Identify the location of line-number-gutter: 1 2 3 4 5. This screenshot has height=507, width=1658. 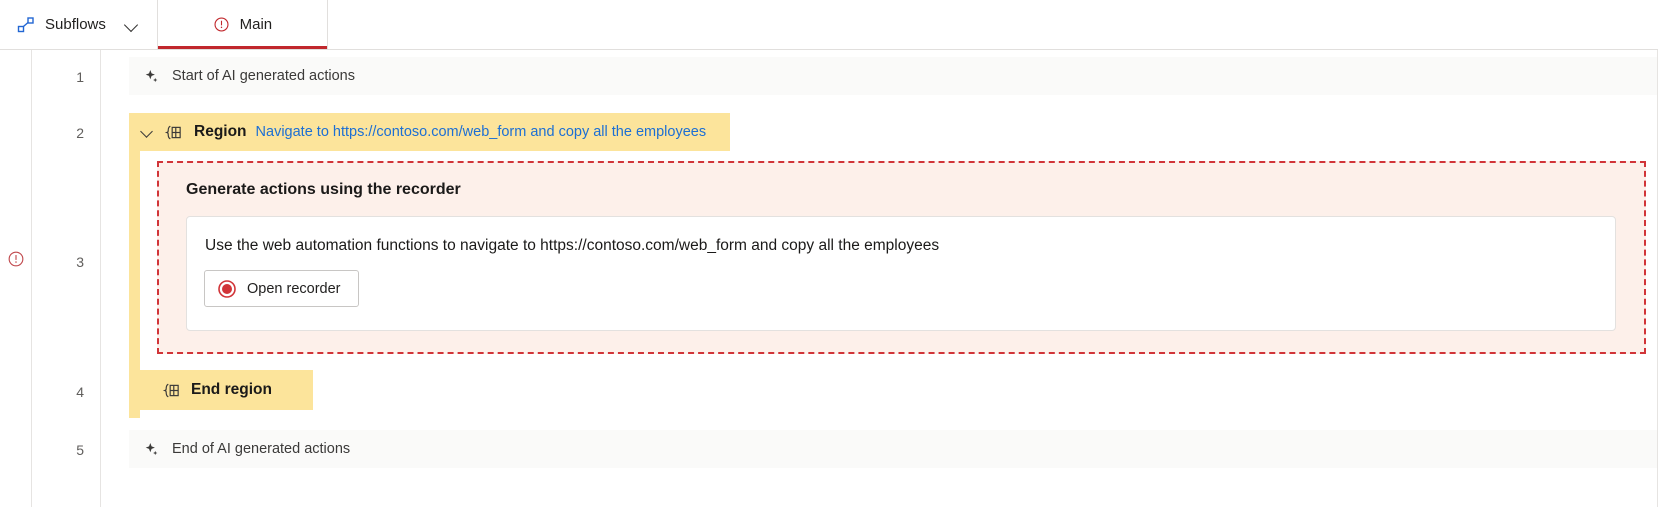
(50, 278).